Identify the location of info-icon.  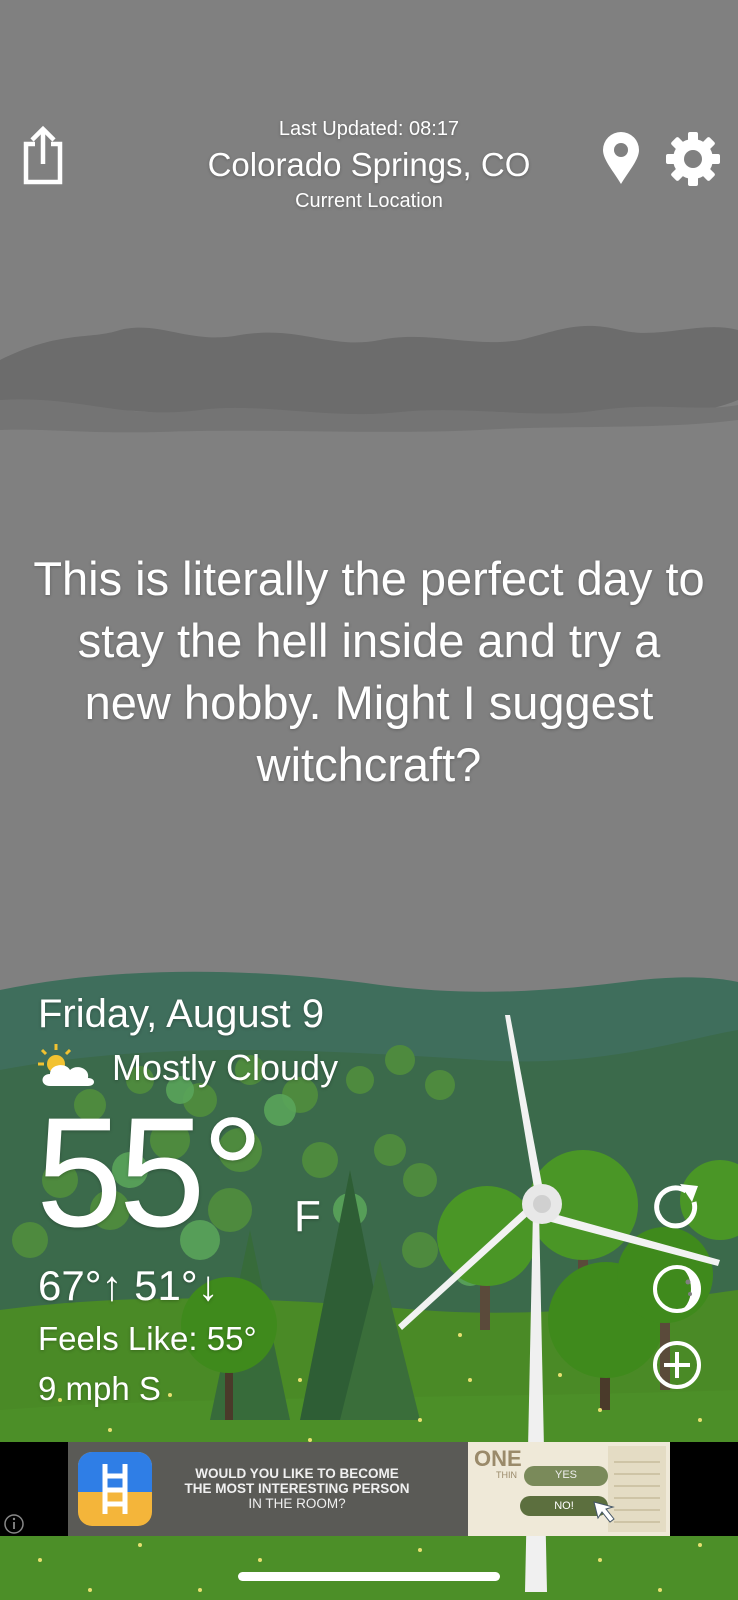
(14, 1524).